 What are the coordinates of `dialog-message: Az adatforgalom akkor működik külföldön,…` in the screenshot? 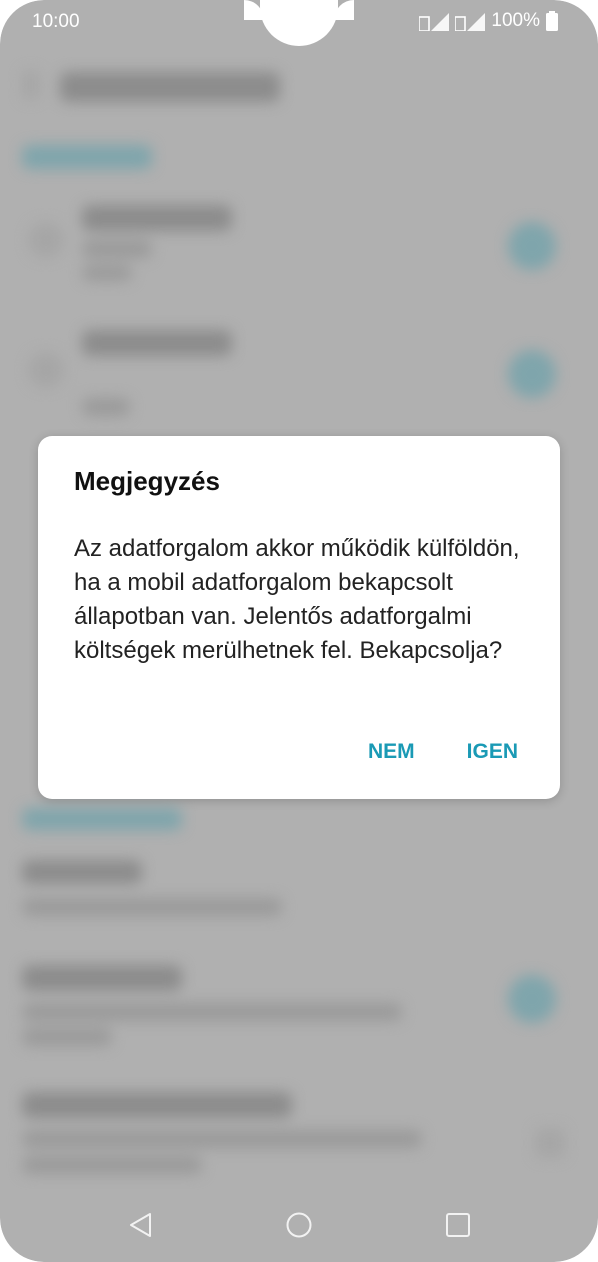 It's located at (297, 599).